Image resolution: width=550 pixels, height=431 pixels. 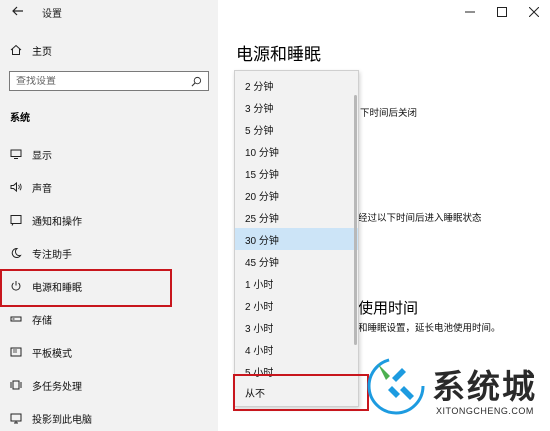 What do you see at coordinates (16, 319) in the screenshot?
I see `storage-icon` at bounding box center [16, 319].